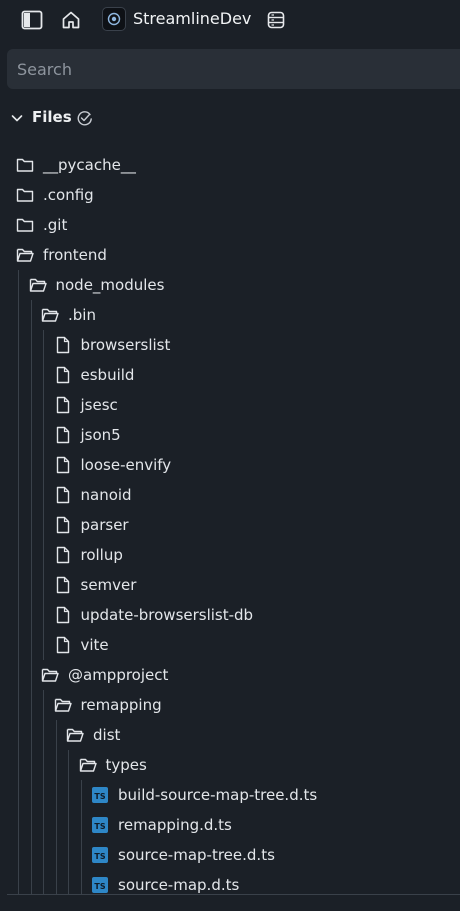  Describe the element at coordinates (230, 117) in the screenshot. I see `files-panel-header: Files` at that location.